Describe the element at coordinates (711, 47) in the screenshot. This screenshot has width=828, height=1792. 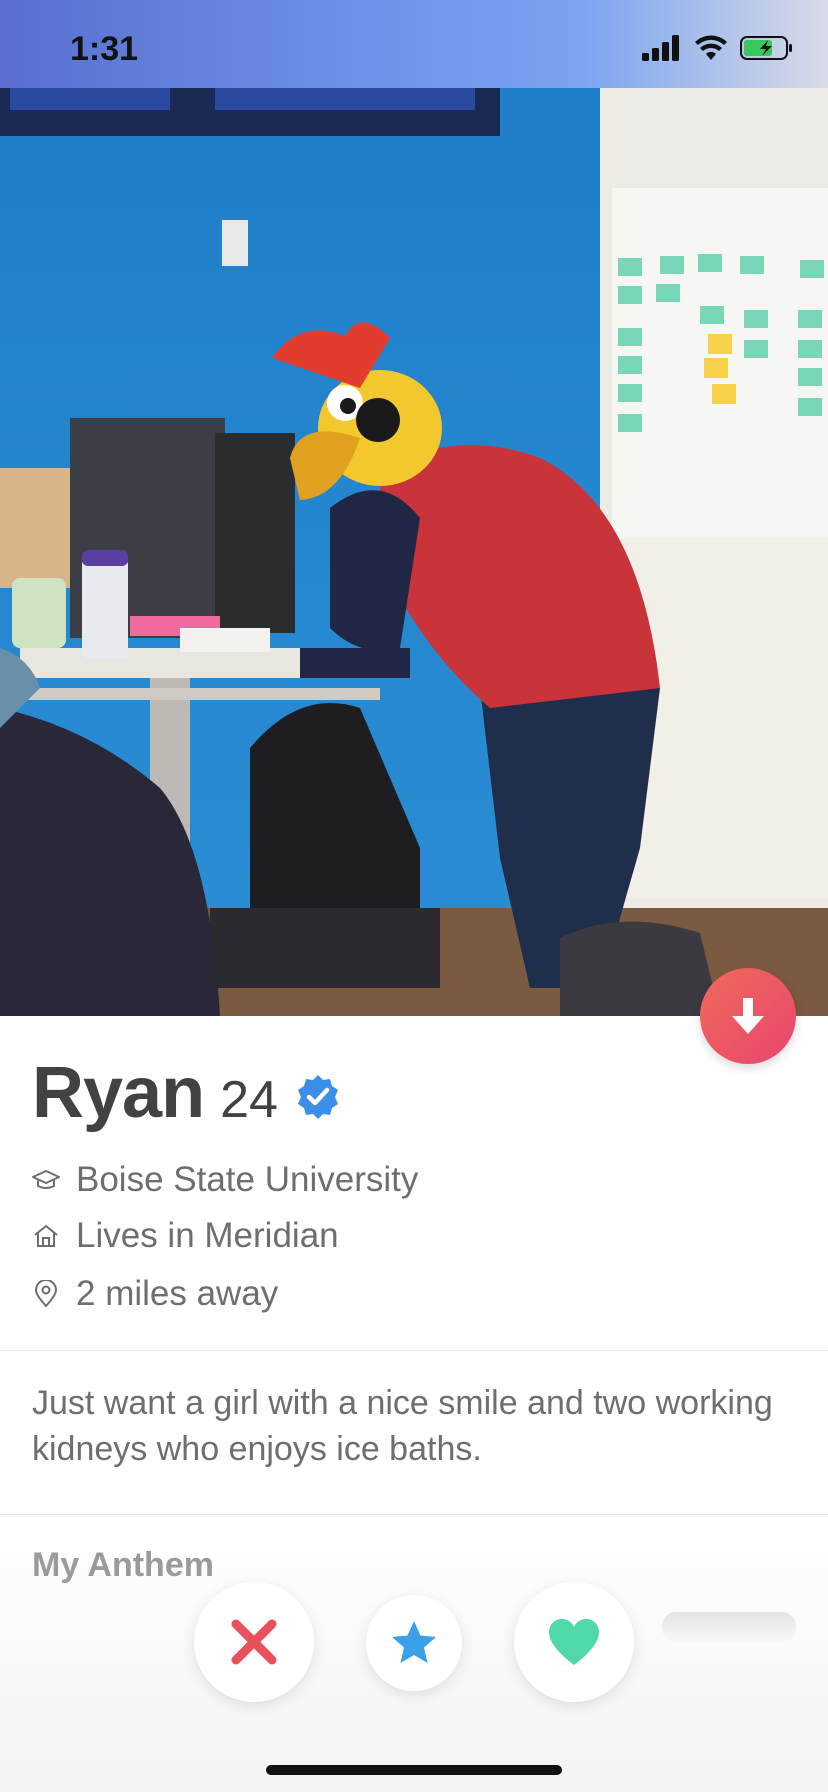
I see `wifi-icon` at that location.